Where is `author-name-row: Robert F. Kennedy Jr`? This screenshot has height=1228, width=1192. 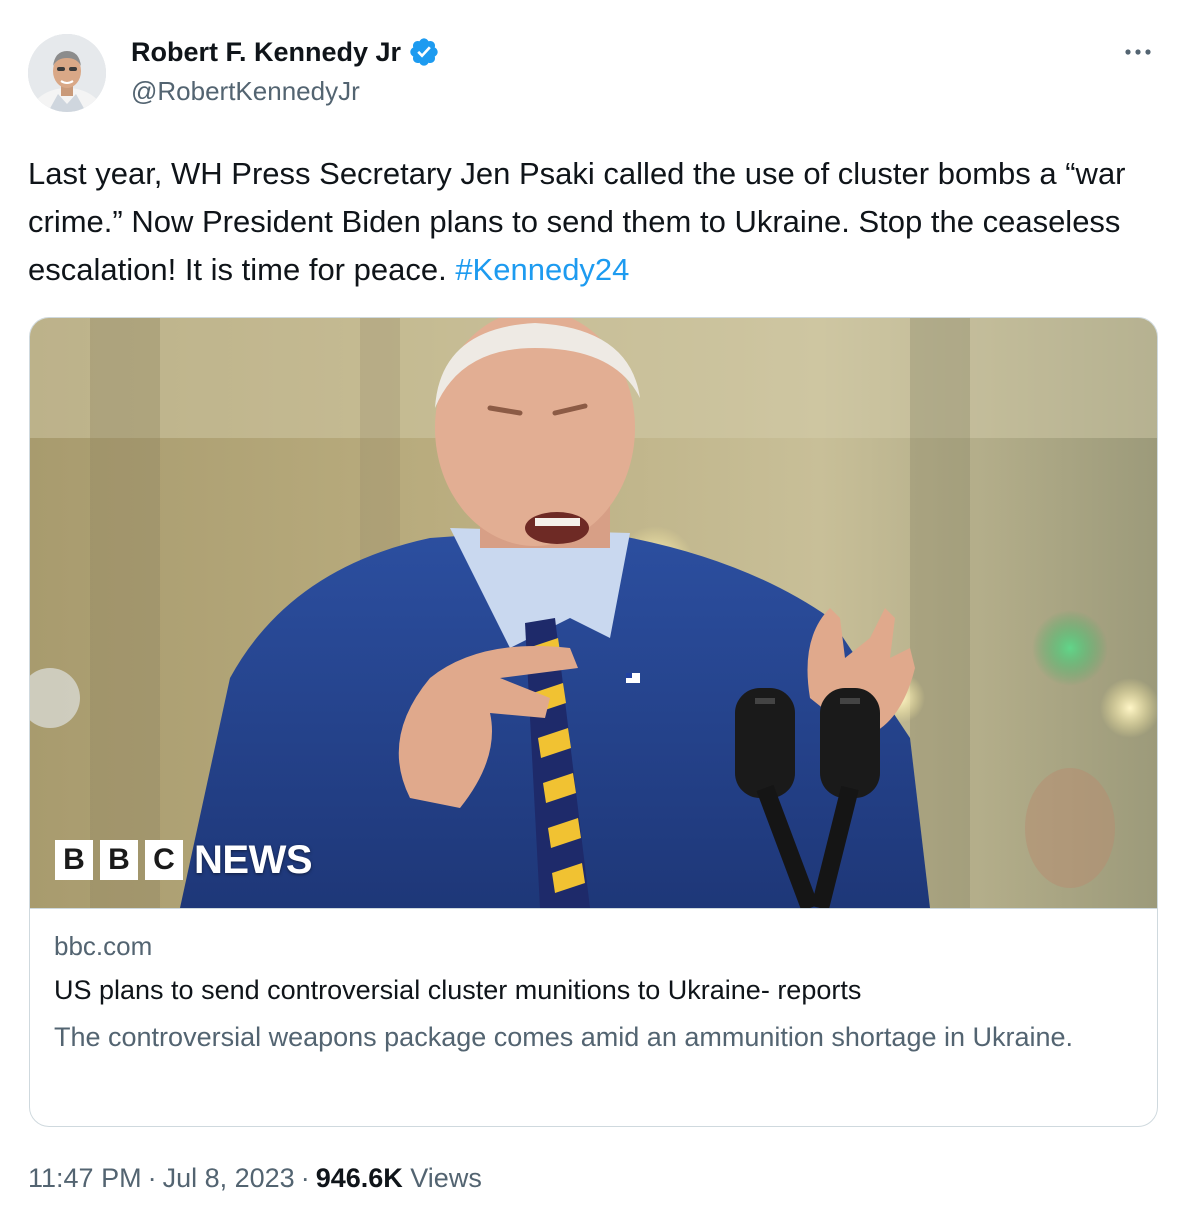
author-name-row: Robert F. Kennedy Jr is located at coordinates (285, 52).